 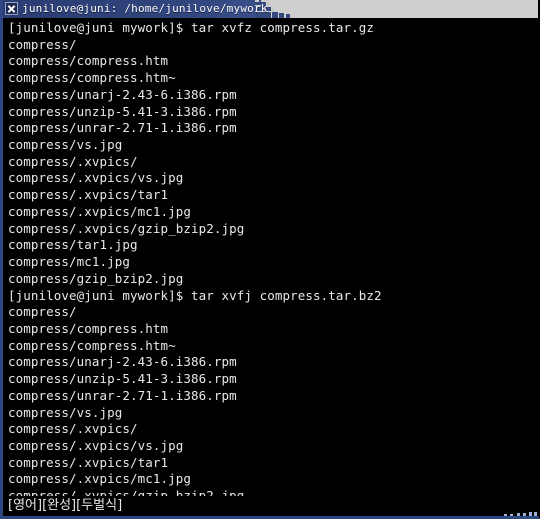 I want to click on terminal-line: compress/tar1.jpg, so click(x=73, y=245).